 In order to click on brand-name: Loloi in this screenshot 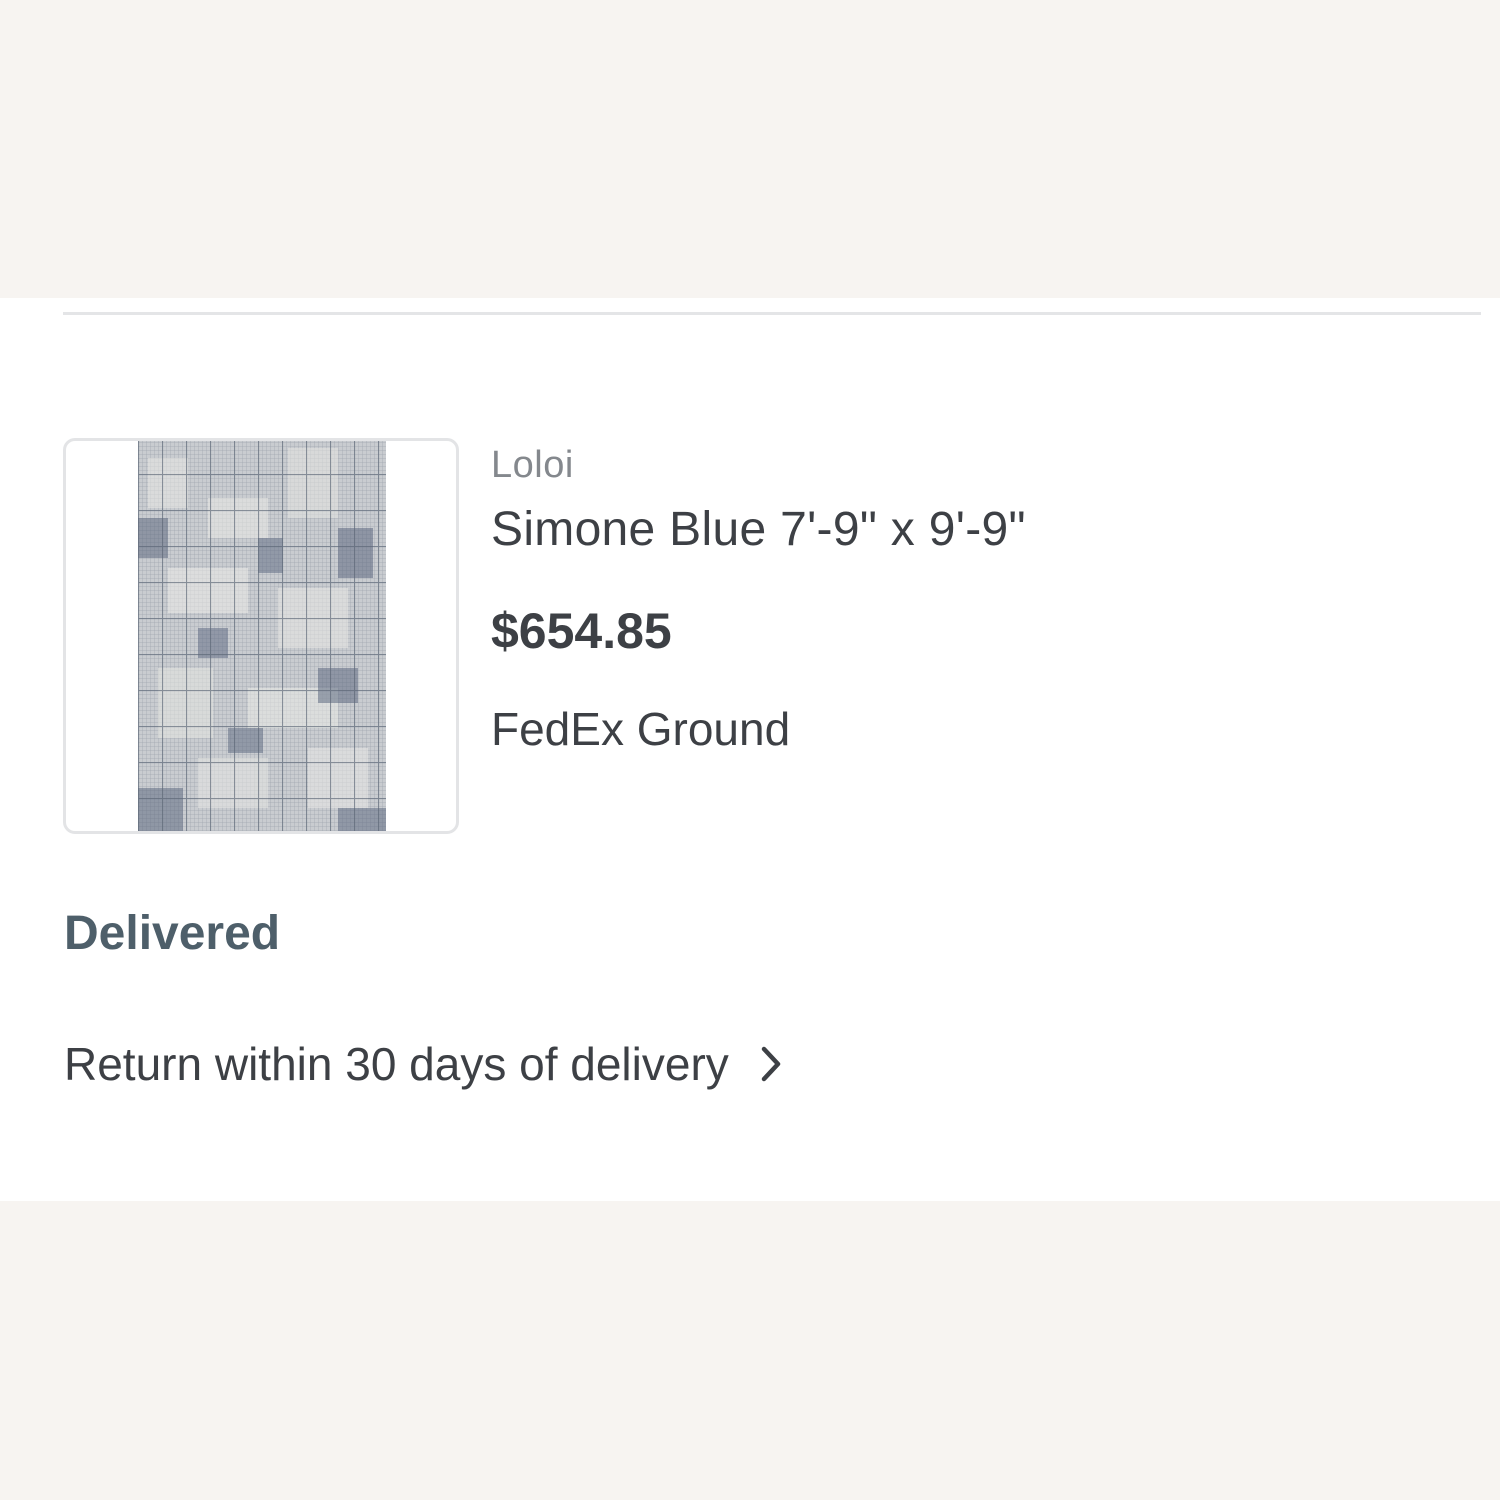, I will do `click(532, 465)`.